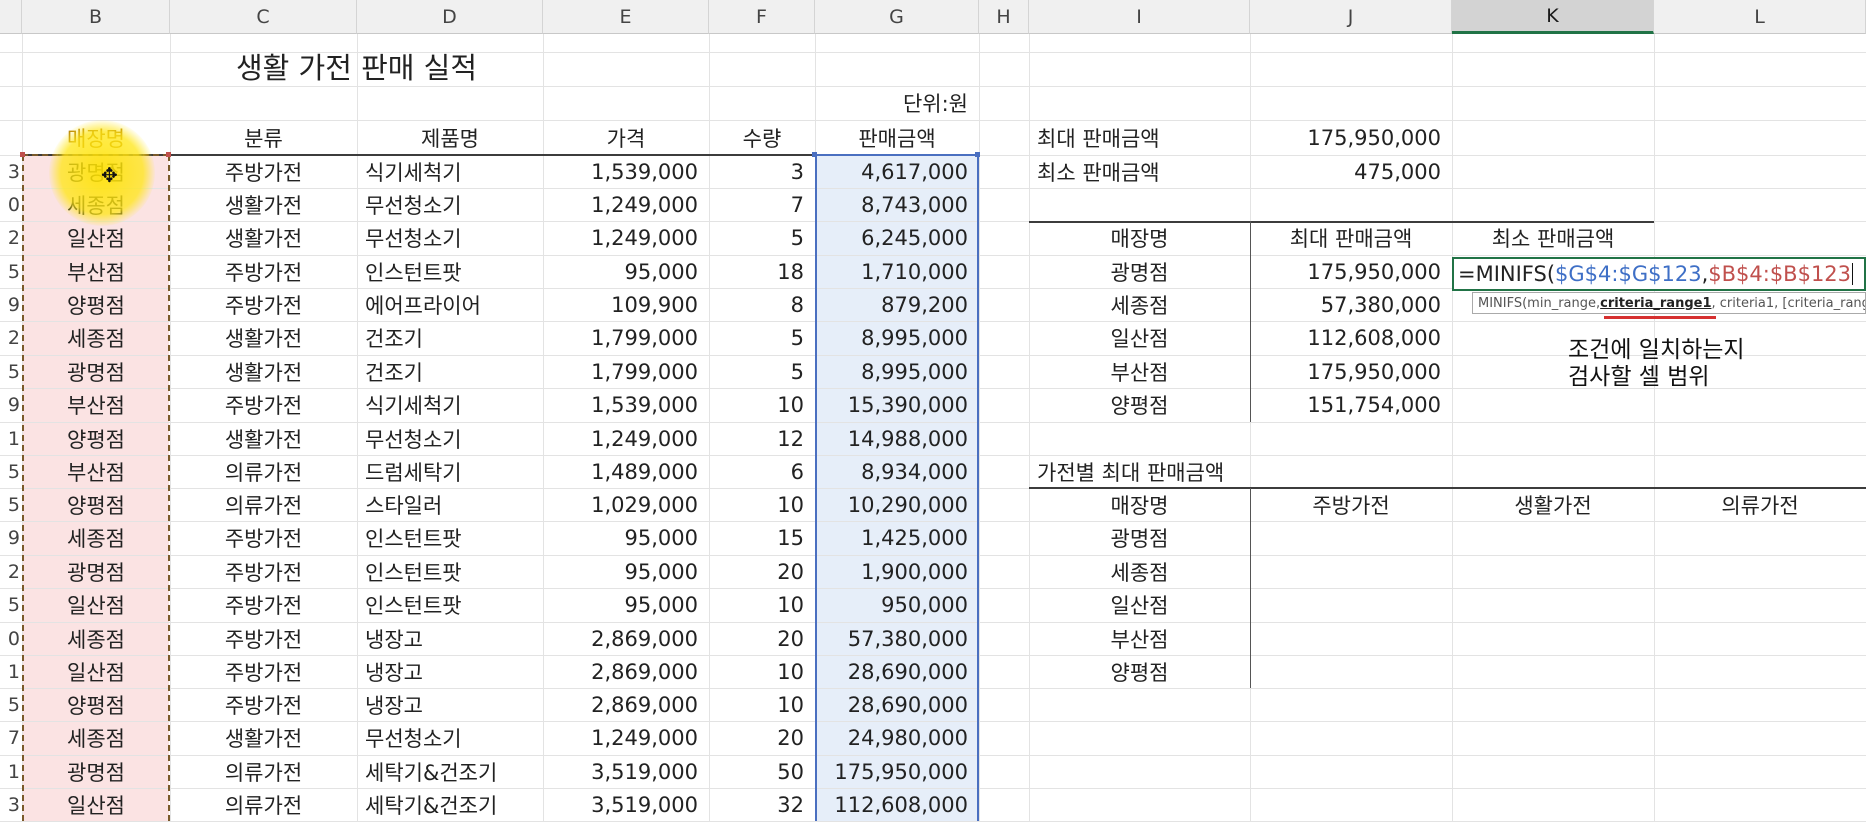 This screenshot has height=822, width=1866. What do you see at coordinates (1659, 274) in the screenshot?
I see `formula-edit-cell: =MINIFS($G$4:$G$123,$B$4:$B$123` at bounding box center [1659, 274].